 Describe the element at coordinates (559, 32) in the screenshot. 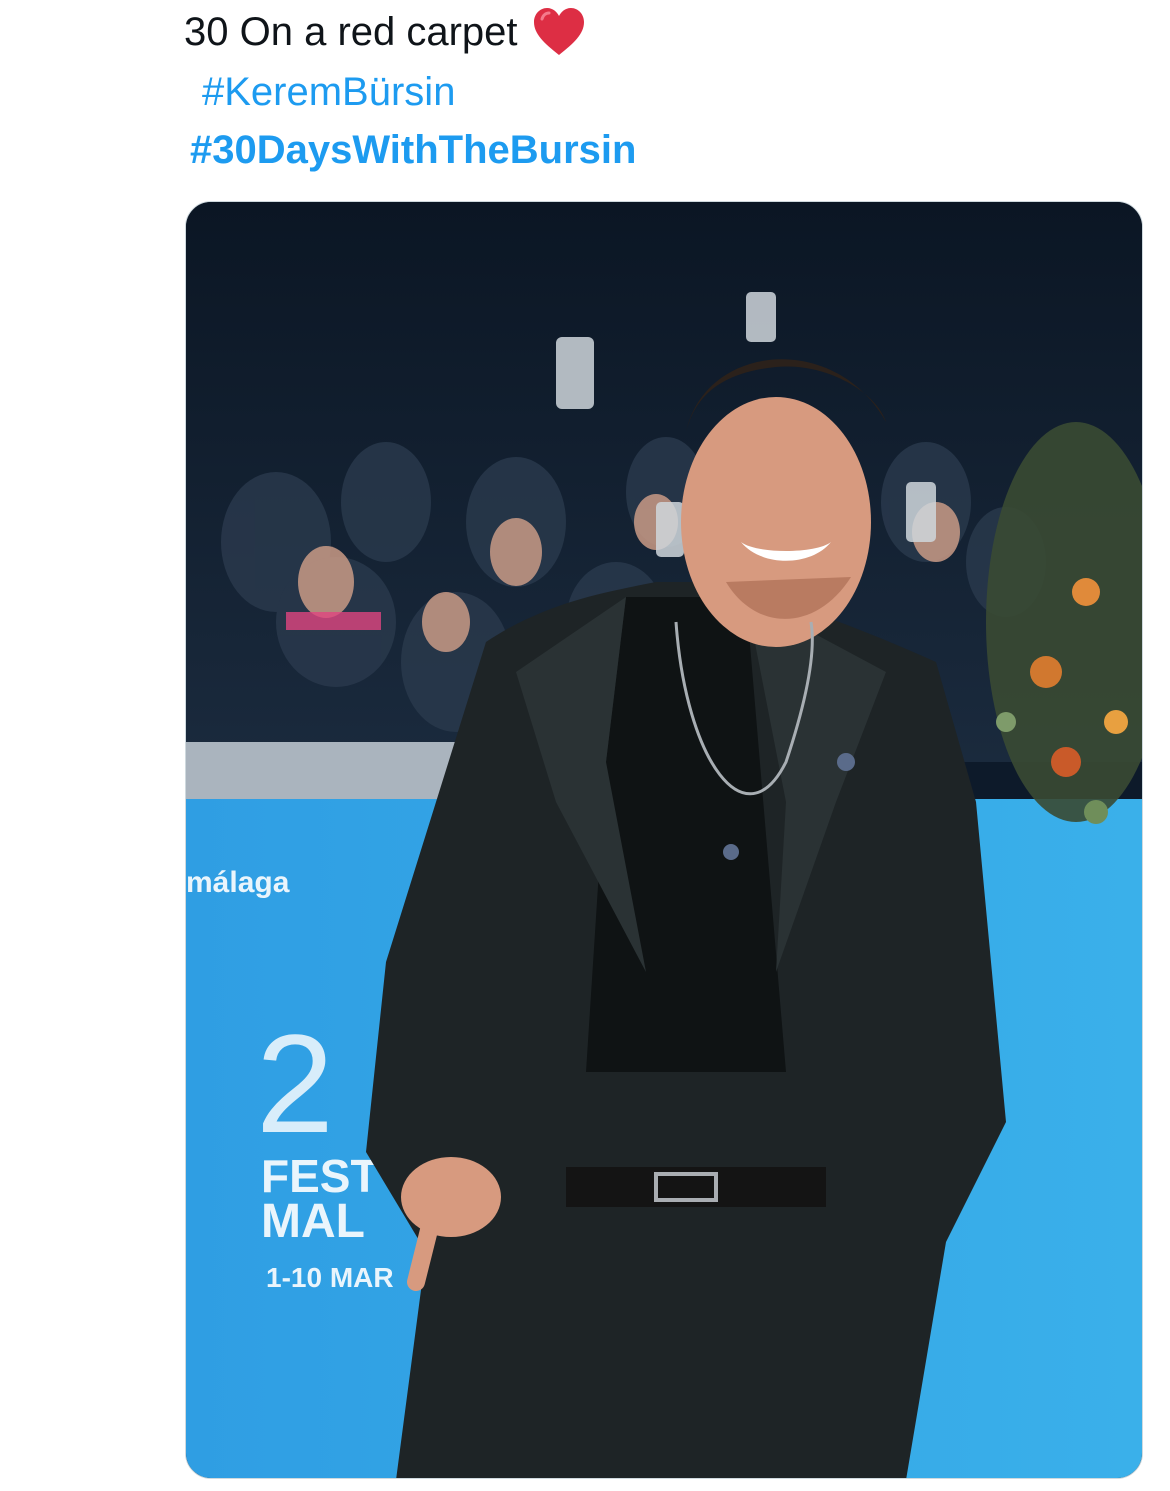

I see `red-heart-icon` at that location.